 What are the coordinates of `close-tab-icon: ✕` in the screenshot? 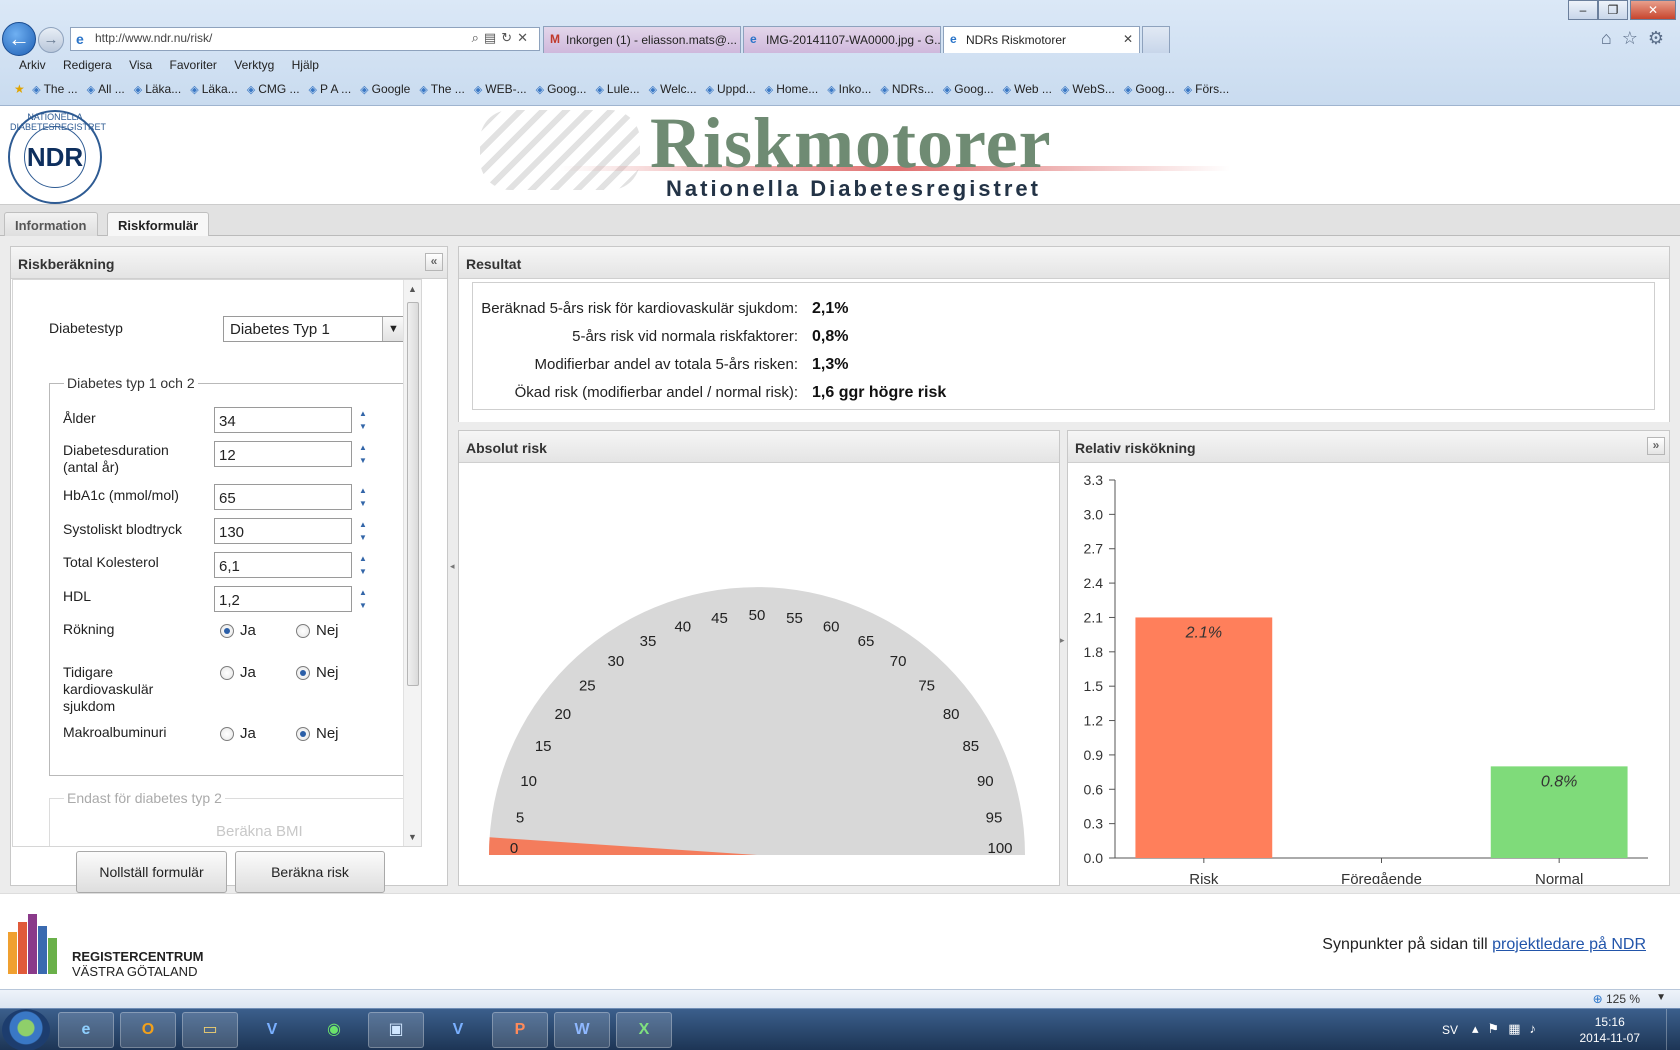 It's located at (1128, 39).